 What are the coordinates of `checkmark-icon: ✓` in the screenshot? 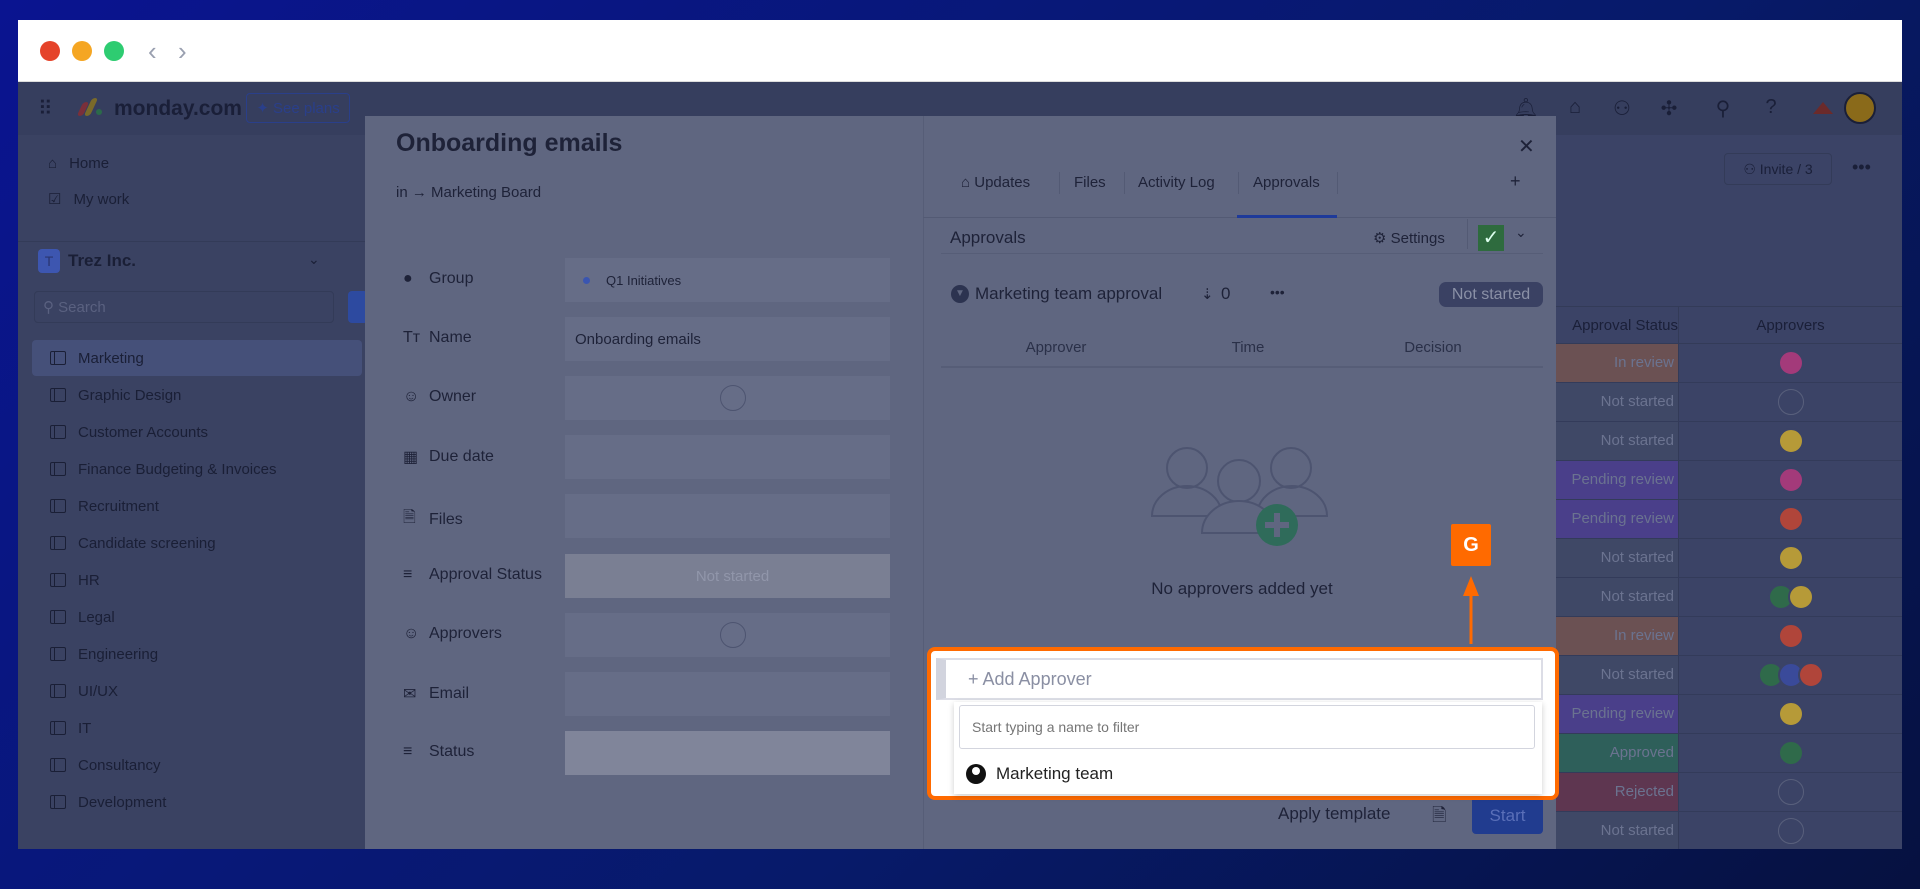 It's located at (1491, 238).